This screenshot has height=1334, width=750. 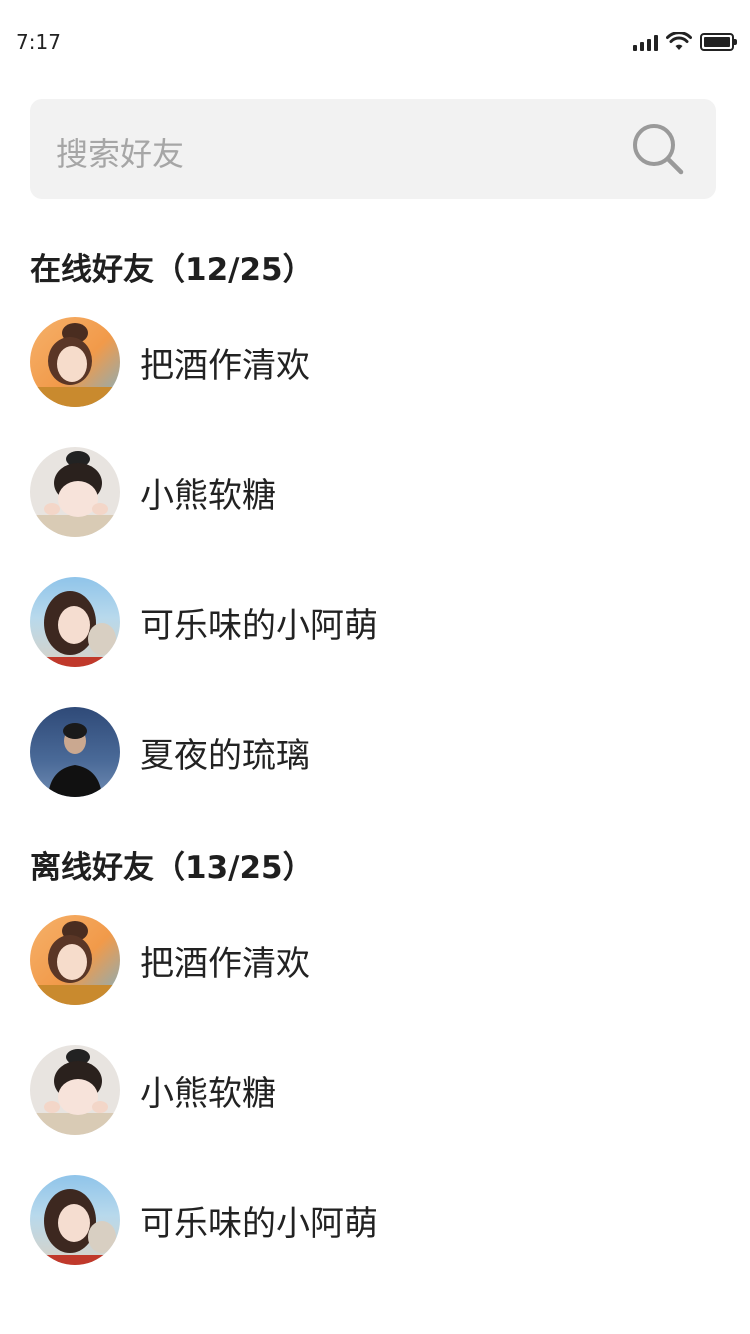 I want to click on search-icon, so click(x=658, y=149).